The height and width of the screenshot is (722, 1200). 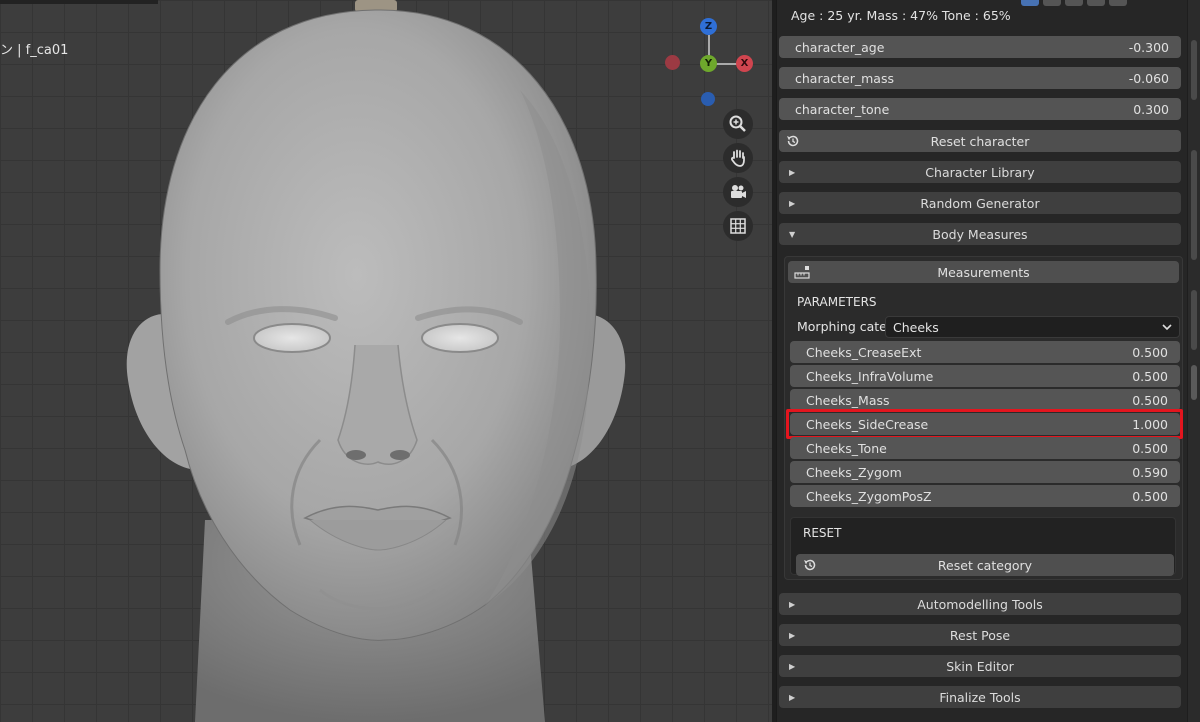 I want to click on section-label: Finalize Tools, so click(x=980, y=697).